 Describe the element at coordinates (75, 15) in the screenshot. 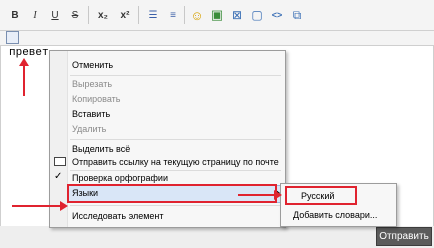

I see `strikethrough-icon: S` at that location.